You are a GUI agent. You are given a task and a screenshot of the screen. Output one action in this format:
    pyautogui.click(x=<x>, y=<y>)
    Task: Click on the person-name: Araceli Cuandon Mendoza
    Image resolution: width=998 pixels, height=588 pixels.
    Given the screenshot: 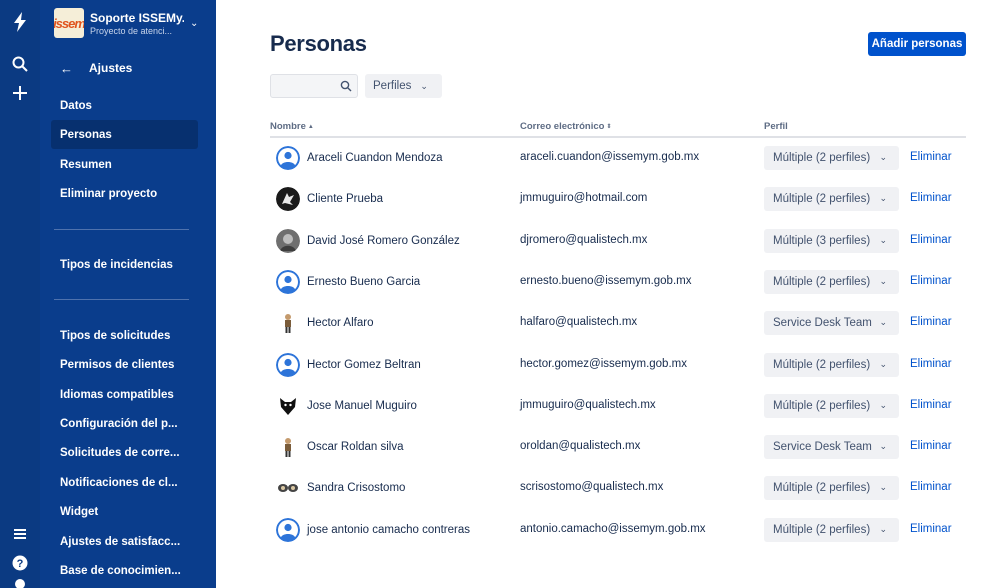 What is the action you would take?
    pyautogui.click(x=375, y=158)
    